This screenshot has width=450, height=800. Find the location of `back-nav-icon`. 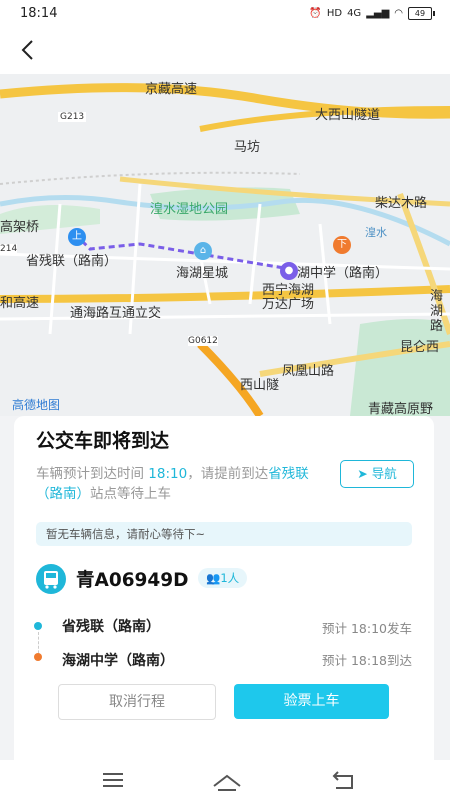

back-nav-icon is located at coordinates (344, 780).